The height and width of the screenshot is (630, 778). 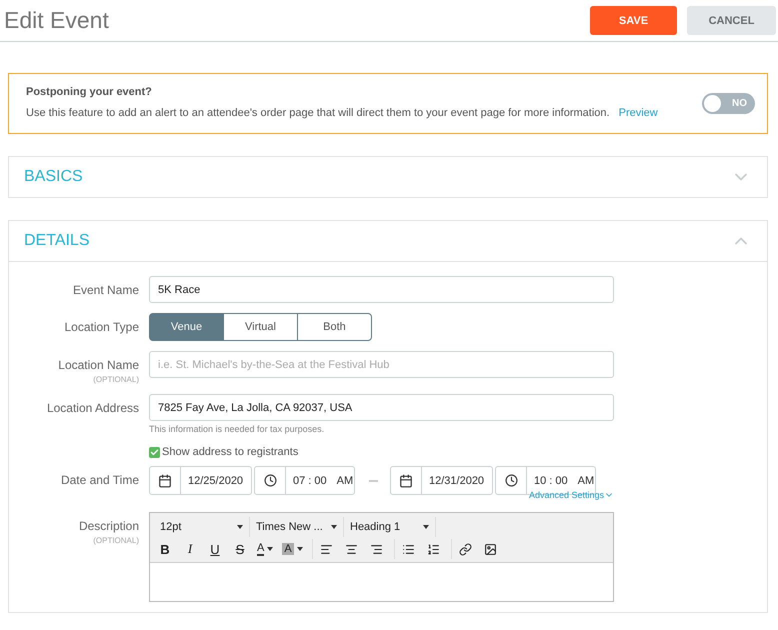 I want to click on date-field: 12/25/2020, so click(x=200, y=480).